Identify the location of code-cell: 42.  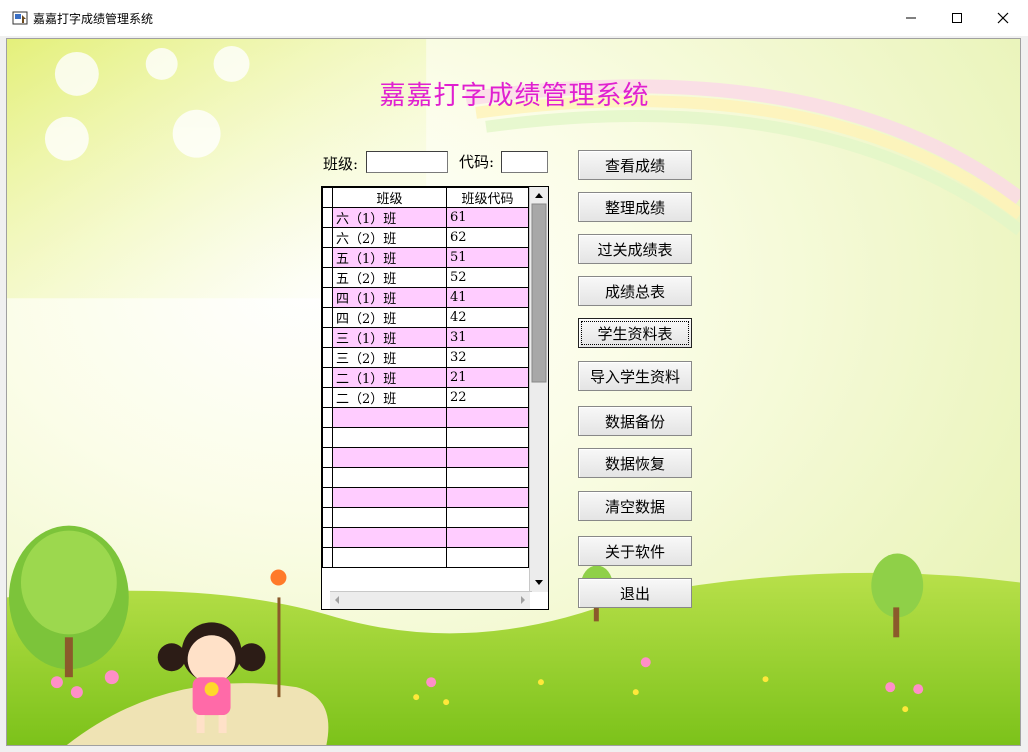
(487, 317).